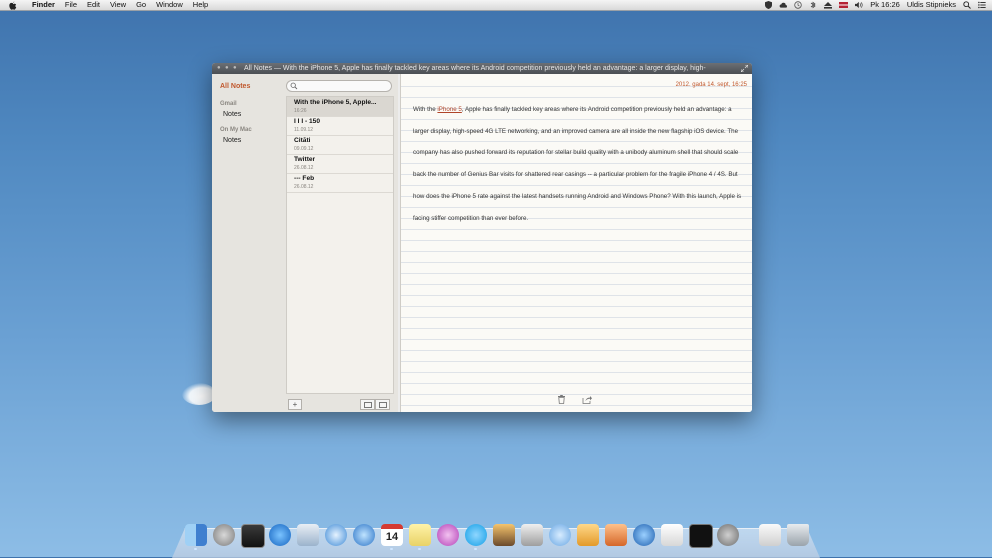 The image size is (992, 558). What do you see at coordinates (253, 536) in the screenshot?
I see `photo-booth-icon` at bounding box center [253, 536].